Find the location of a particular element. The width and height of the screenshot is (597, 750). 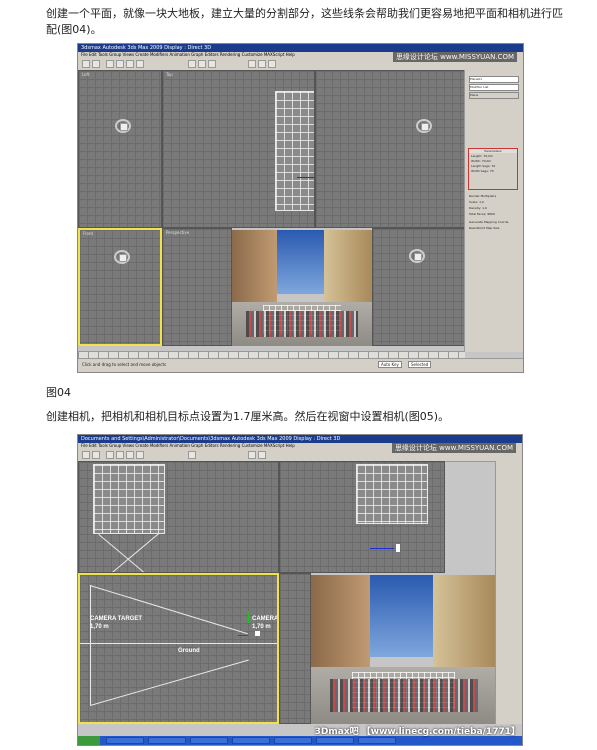

render-multipliers-label: Render Multipliers is located at coordinates (483, 196).